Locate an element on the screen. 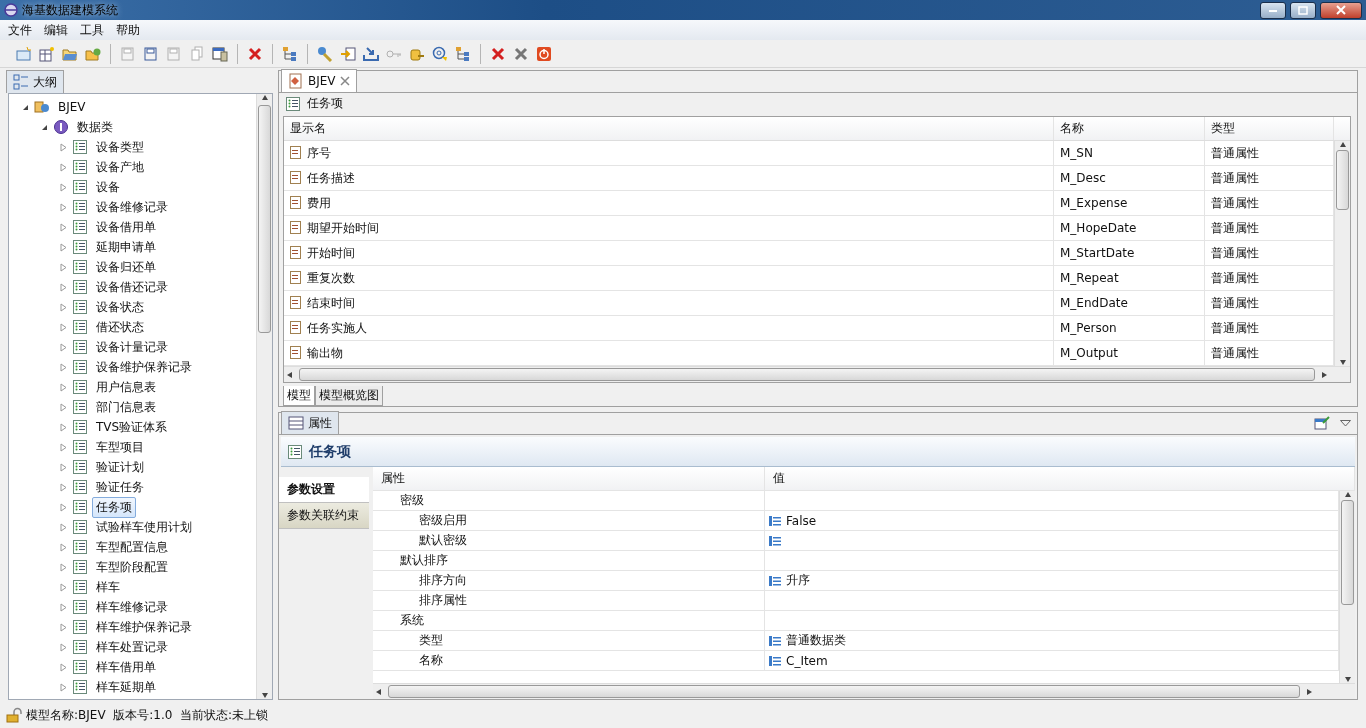 Image resolution: width=1366 pixels, height=728 pixels. outline-tab: 大纲 is located at coordinates (35, 81).